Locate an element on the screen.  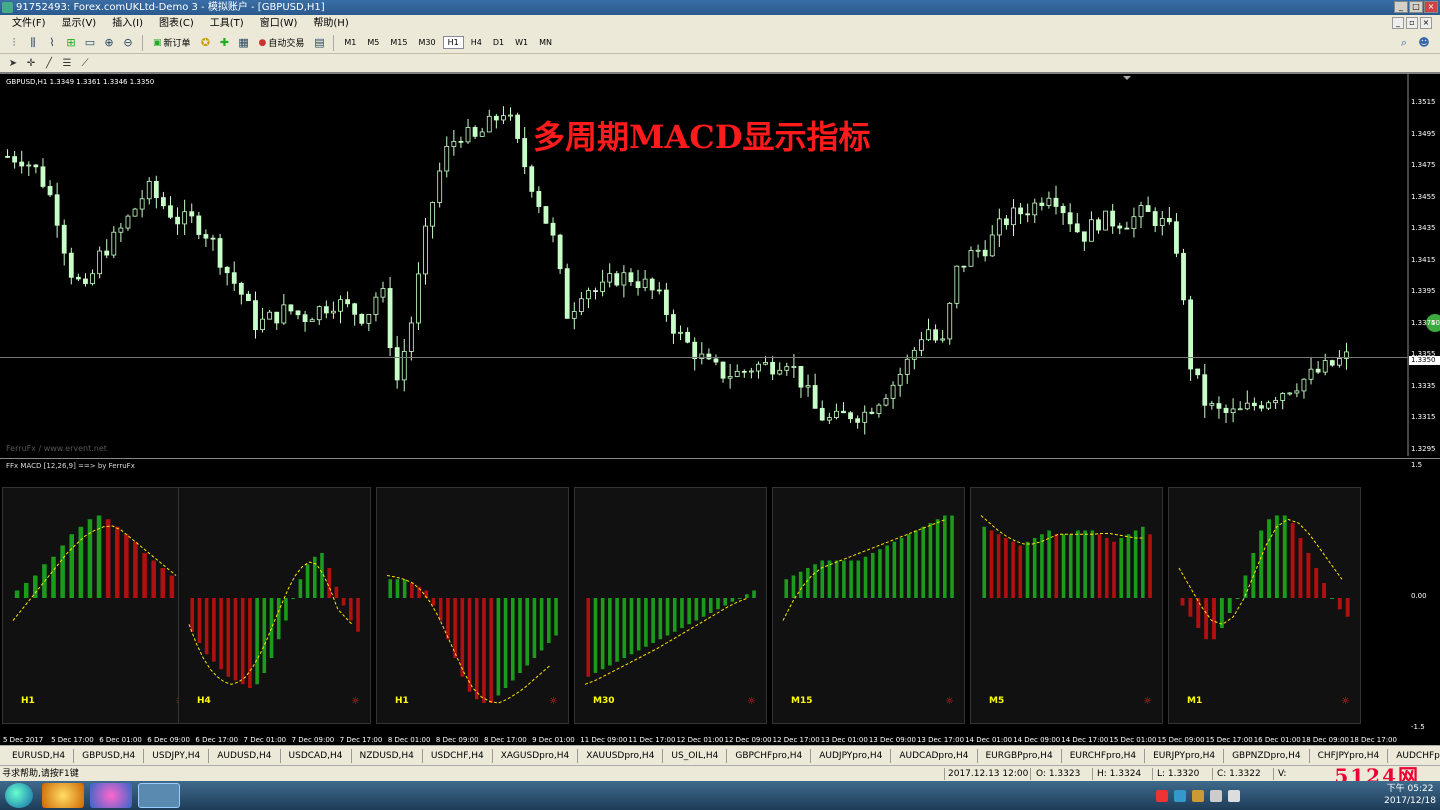
bar-chart-icon: ⫶ is located at coordinates (14, 43).